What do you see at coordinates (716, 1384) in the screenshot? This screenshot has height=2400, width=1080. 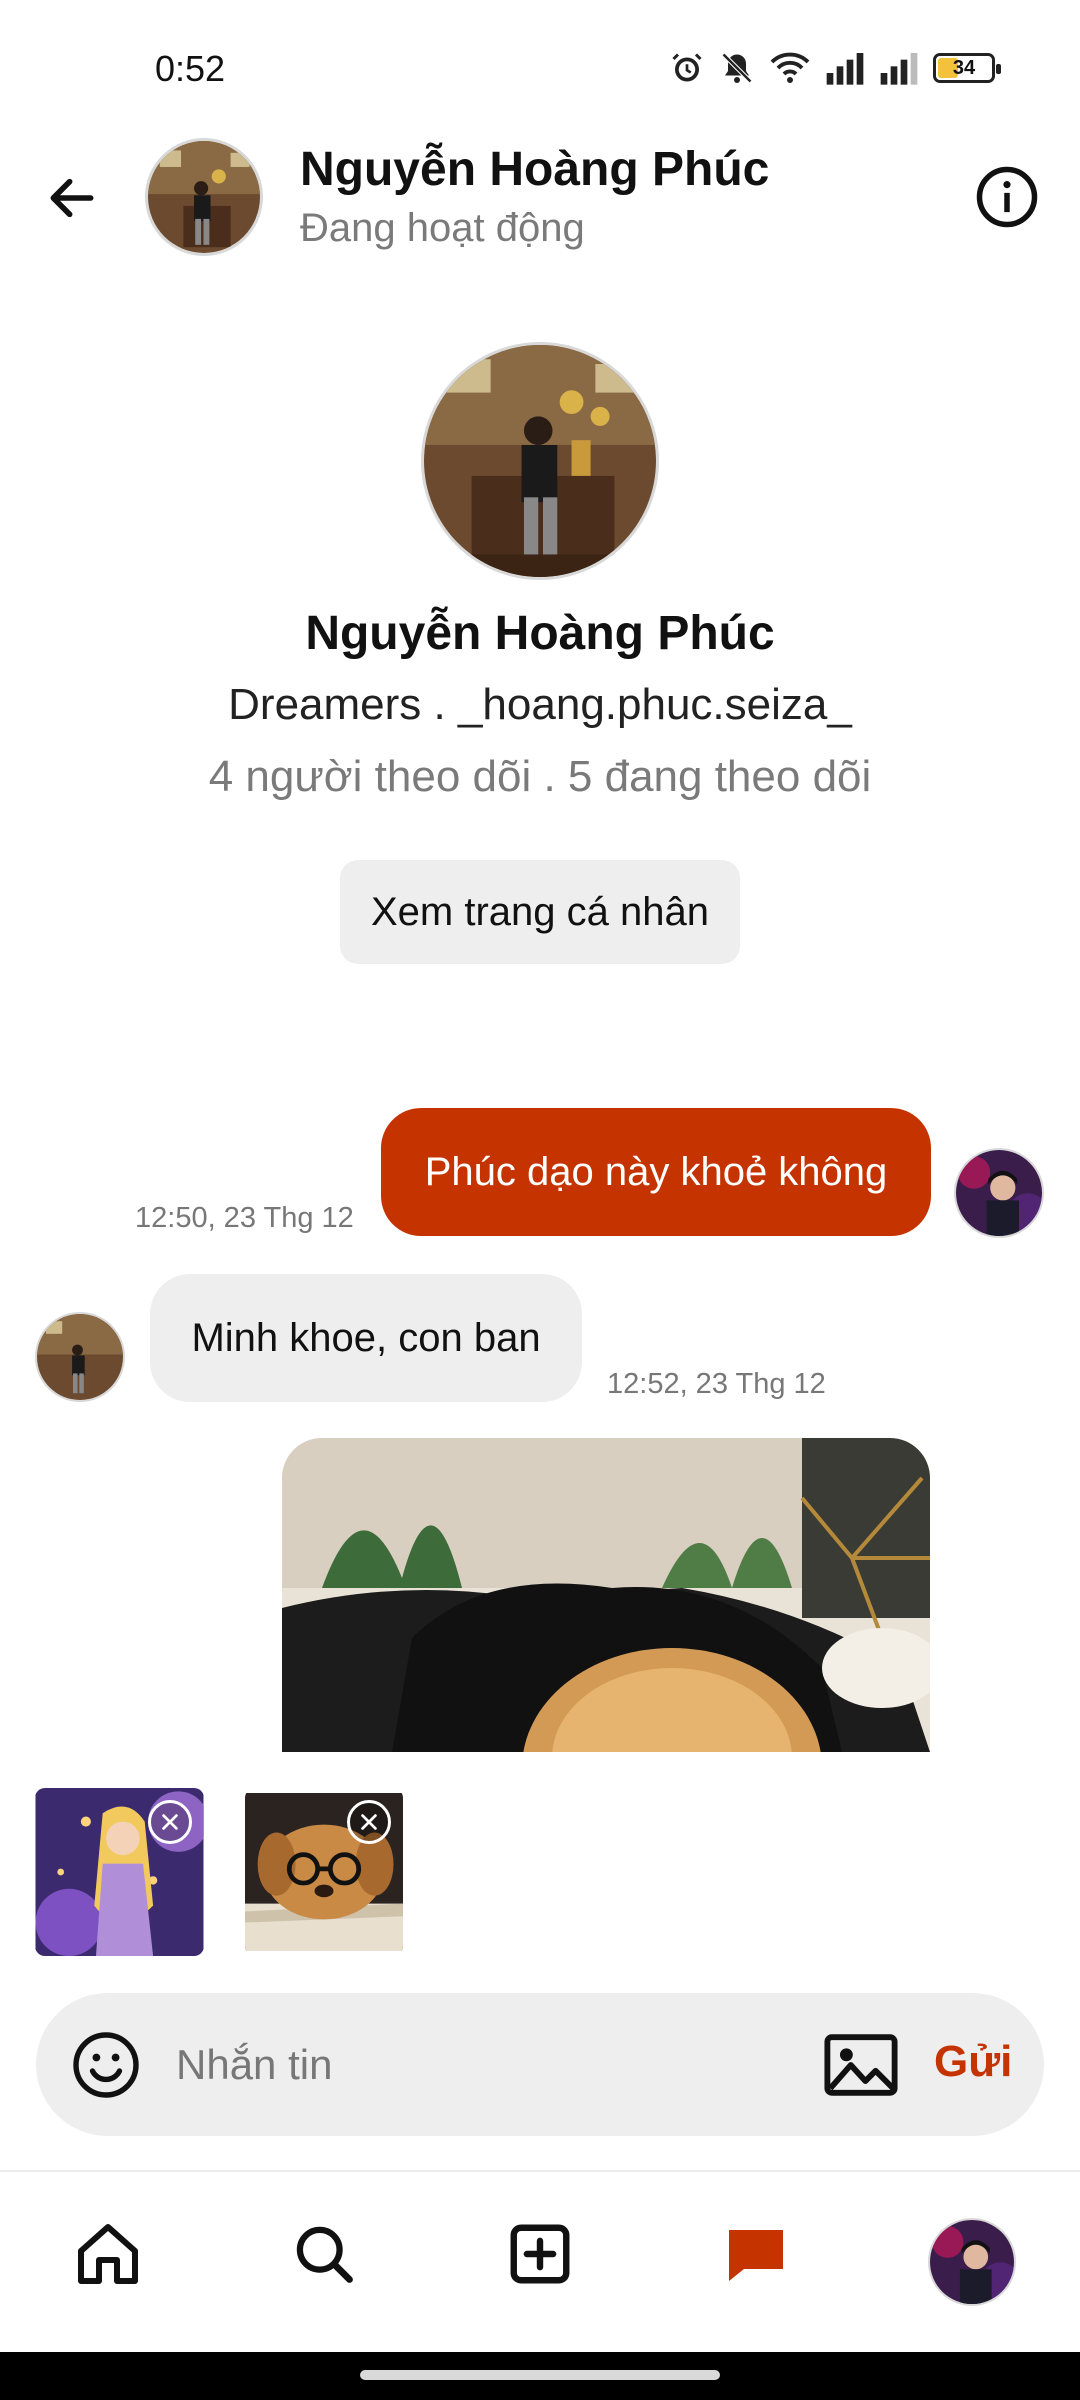 I see `message-timestamp: 12:52, 23 Thg 12` at bounding box center [716, 1384].